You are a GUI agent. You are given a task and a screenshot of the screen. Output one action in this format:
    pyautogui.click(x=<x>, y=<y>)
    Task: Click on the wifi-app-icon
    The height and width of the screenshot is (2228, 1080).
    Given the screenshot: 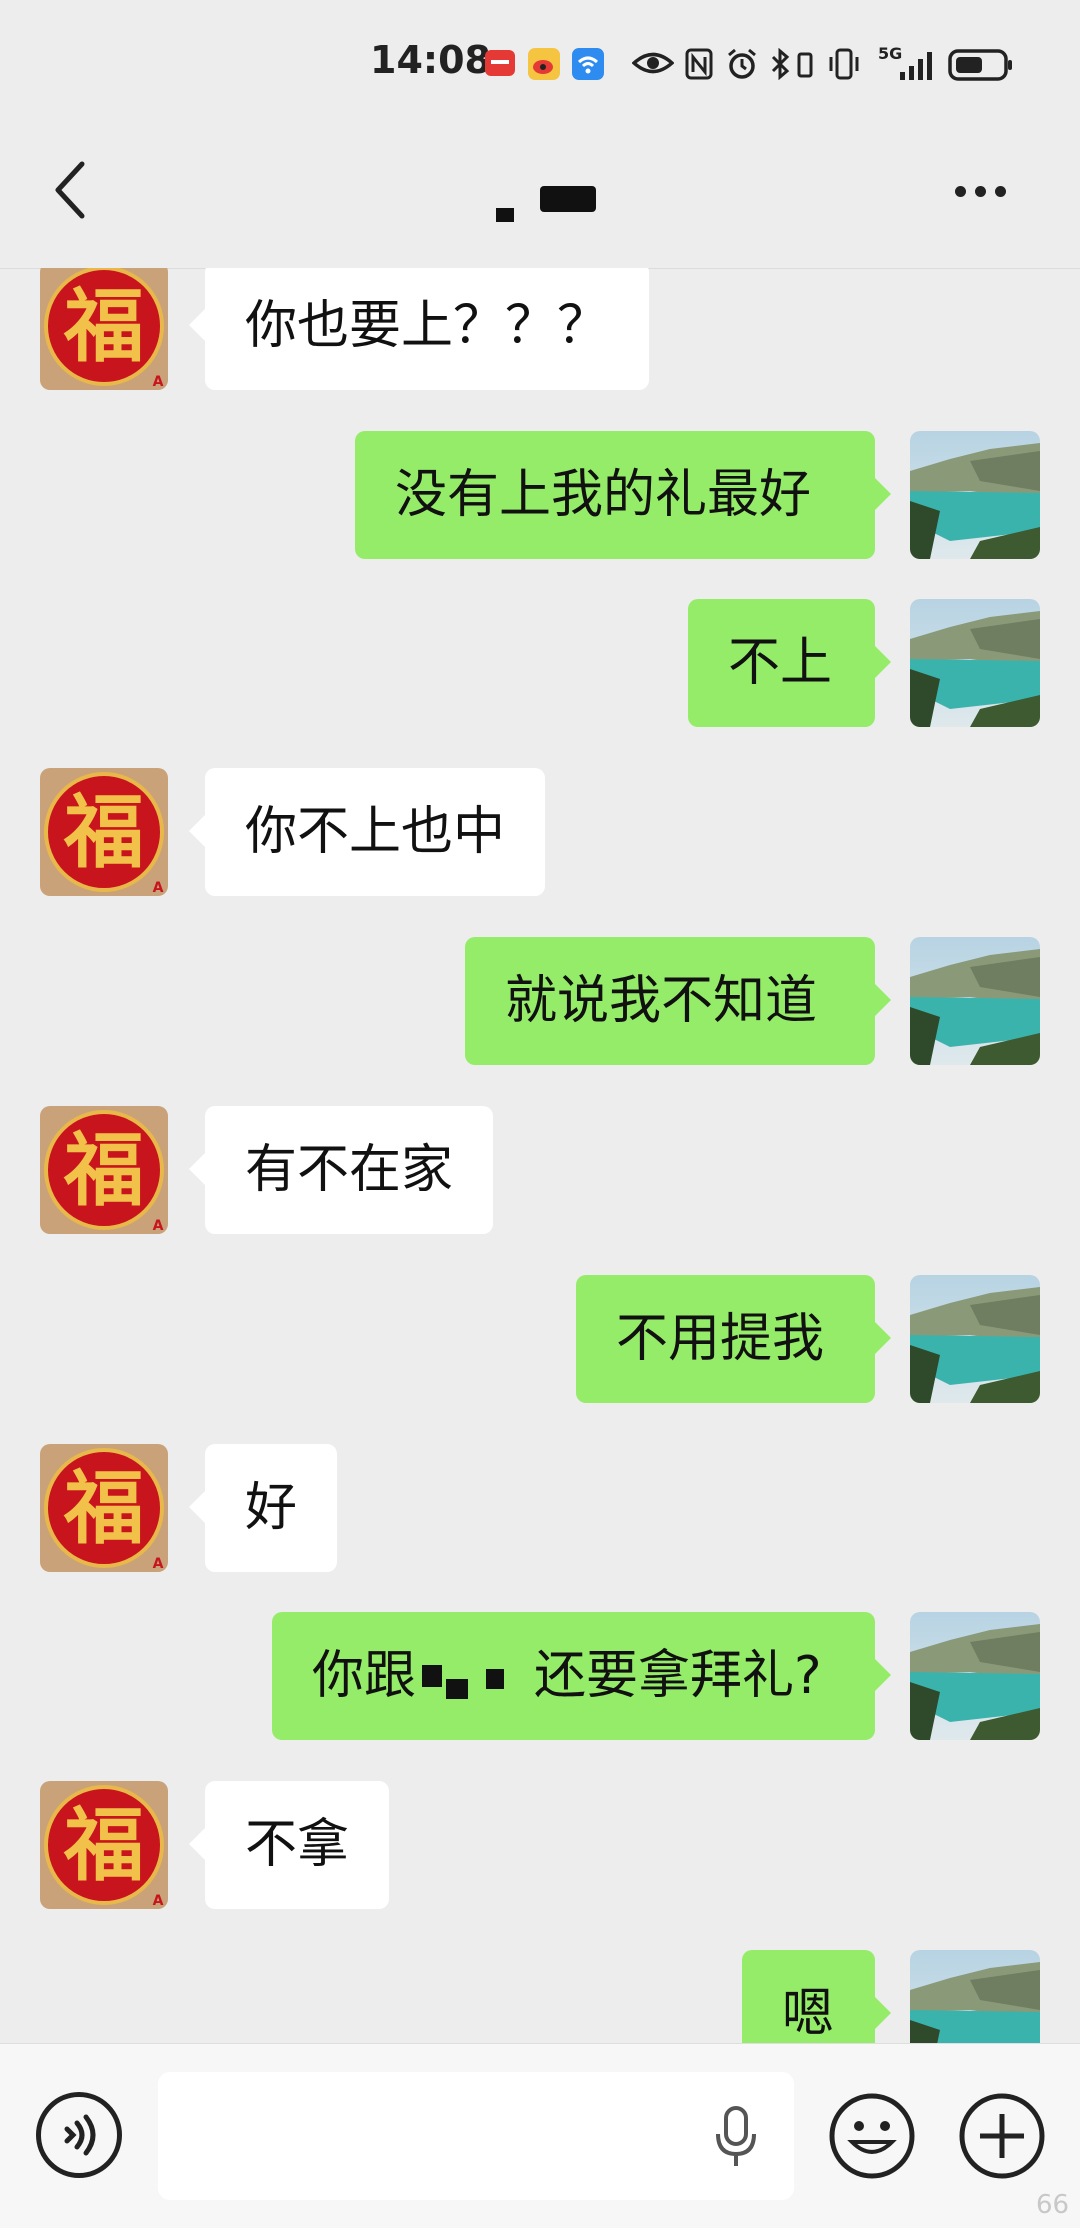 What is the action you would take?
    pyautogui.click(x=588, y=64)
    